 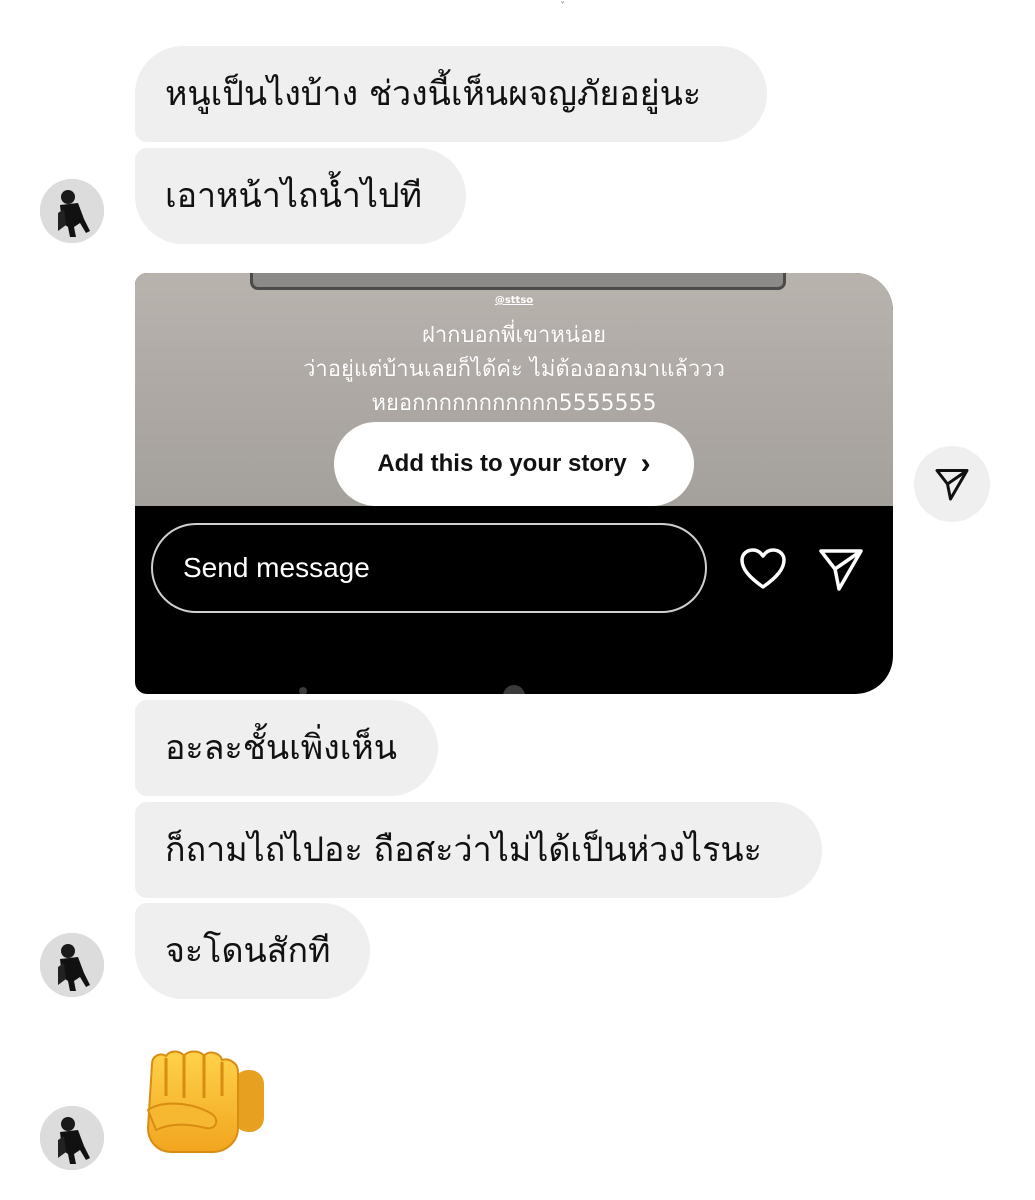 I want to click on add-to-story-button: Add this to your story ›, so click(x=514, y=464).